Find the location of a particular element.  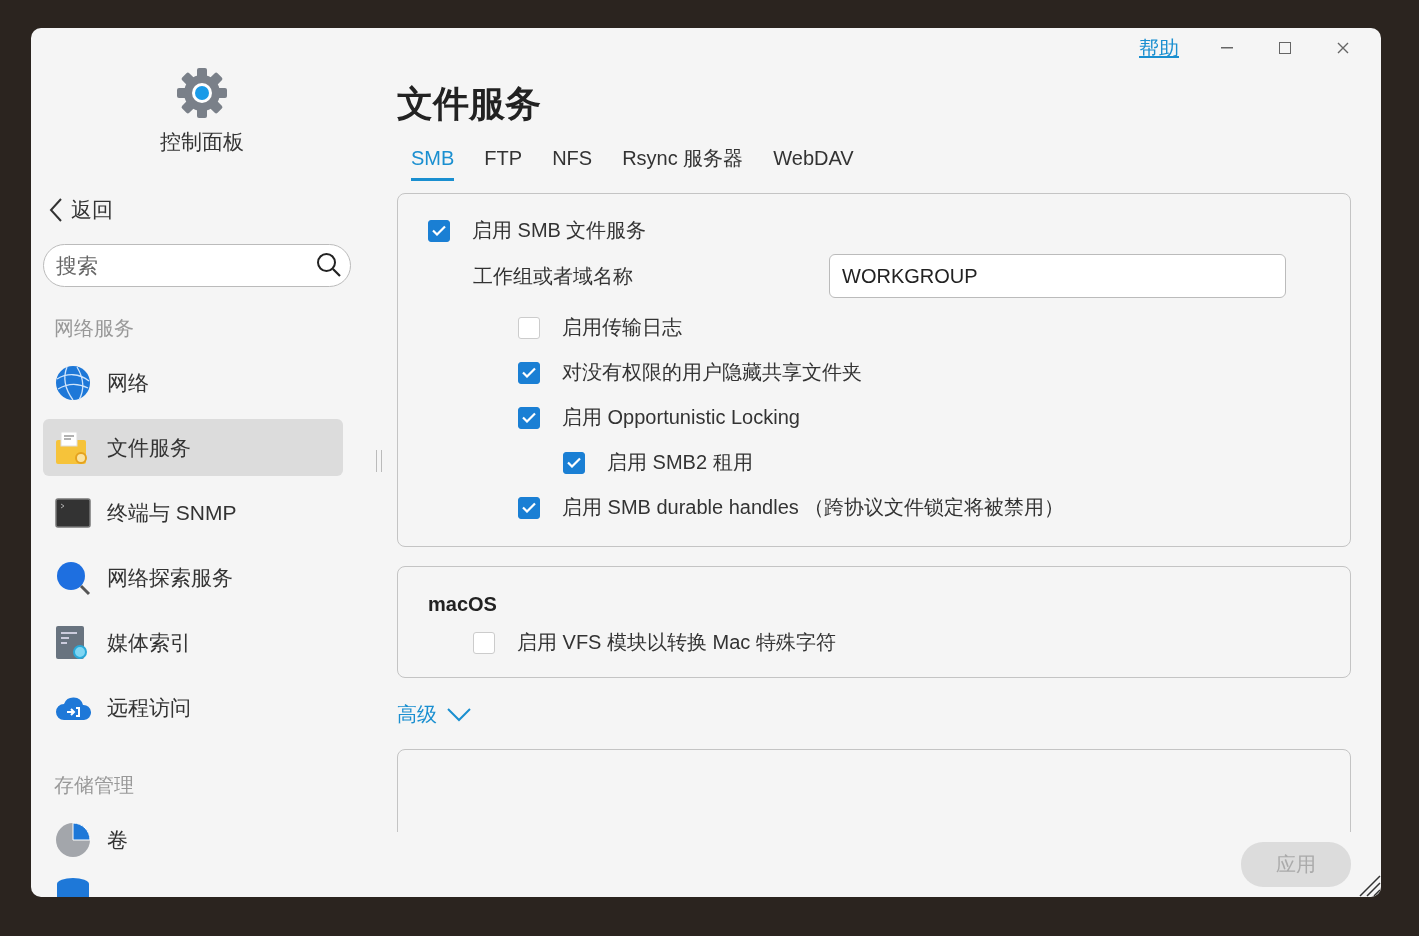

option-label: 启用 SMB2 租用 is located at coordinates (680, 462).